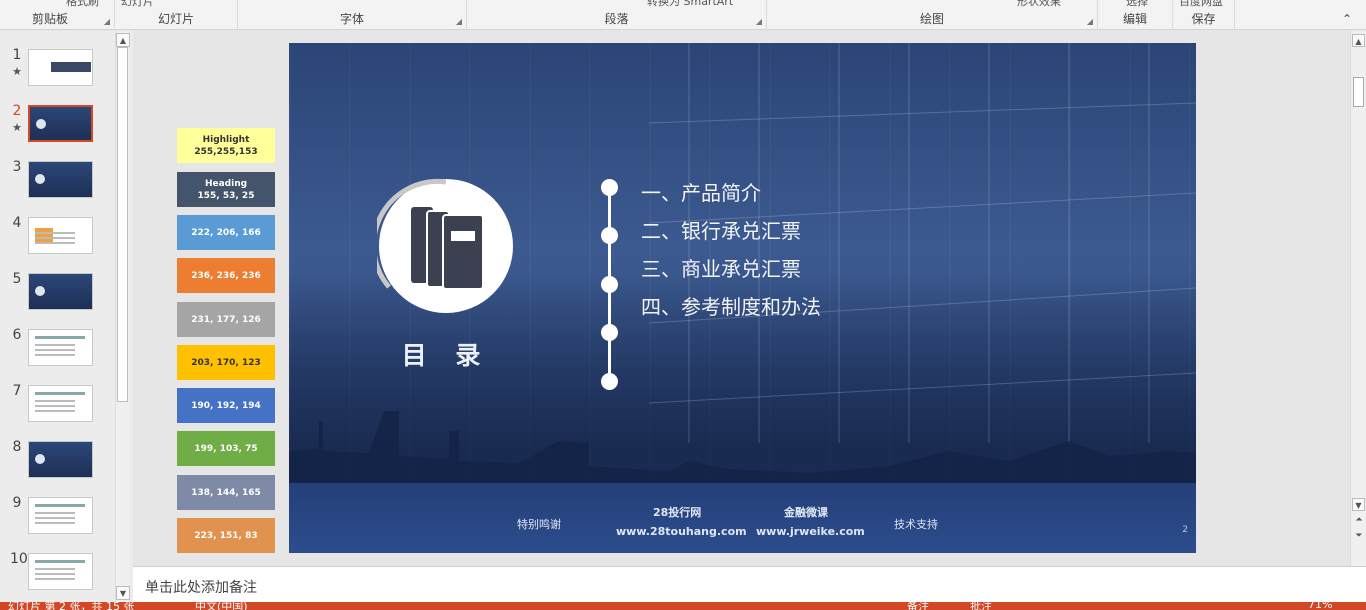  I want to click on slide-thumbnail: 5, so click(57, 296).